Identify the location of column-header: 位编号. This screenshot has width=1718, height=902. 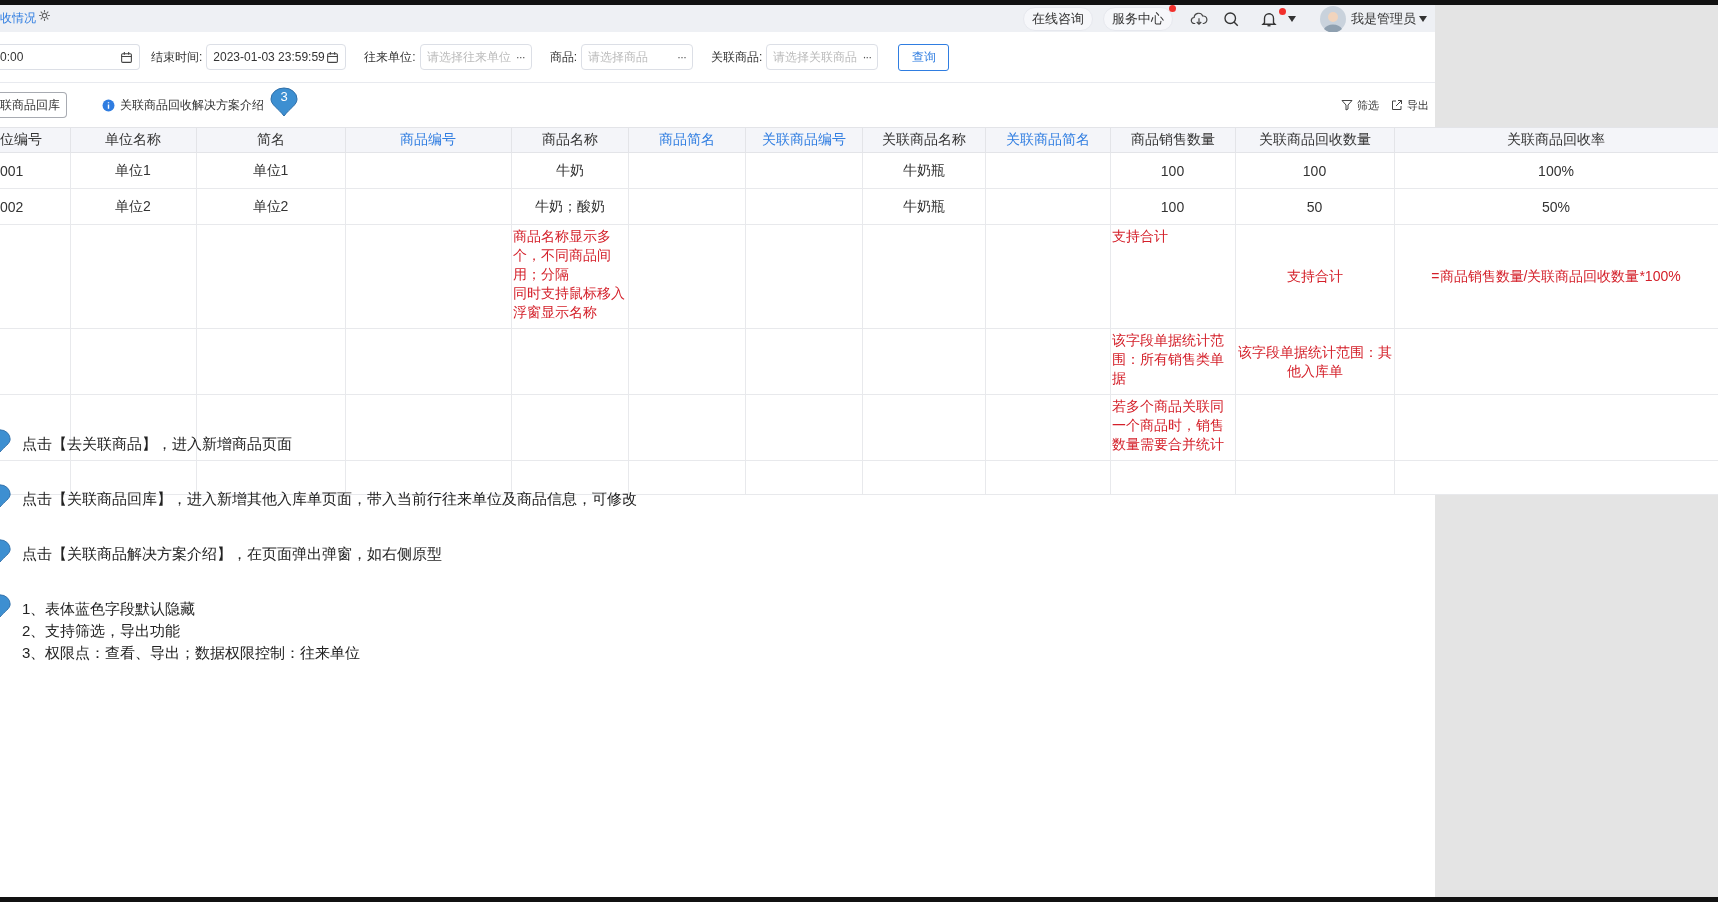
(35, 140).